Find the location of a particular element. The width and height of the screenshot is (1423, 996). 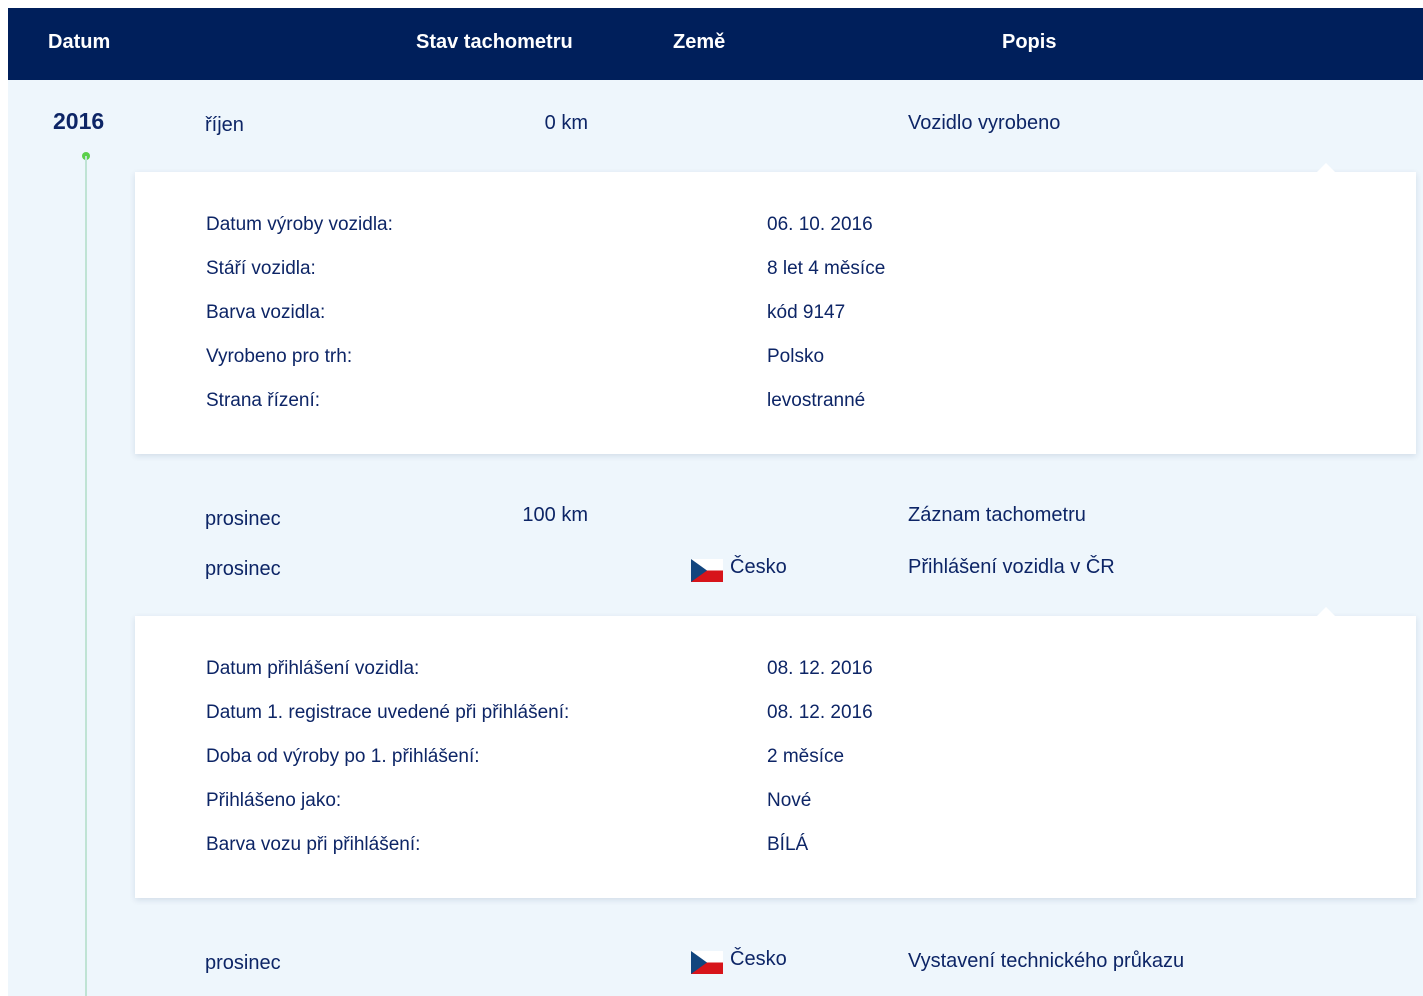

header-description: Popis is located at coordinates (1029, 42).